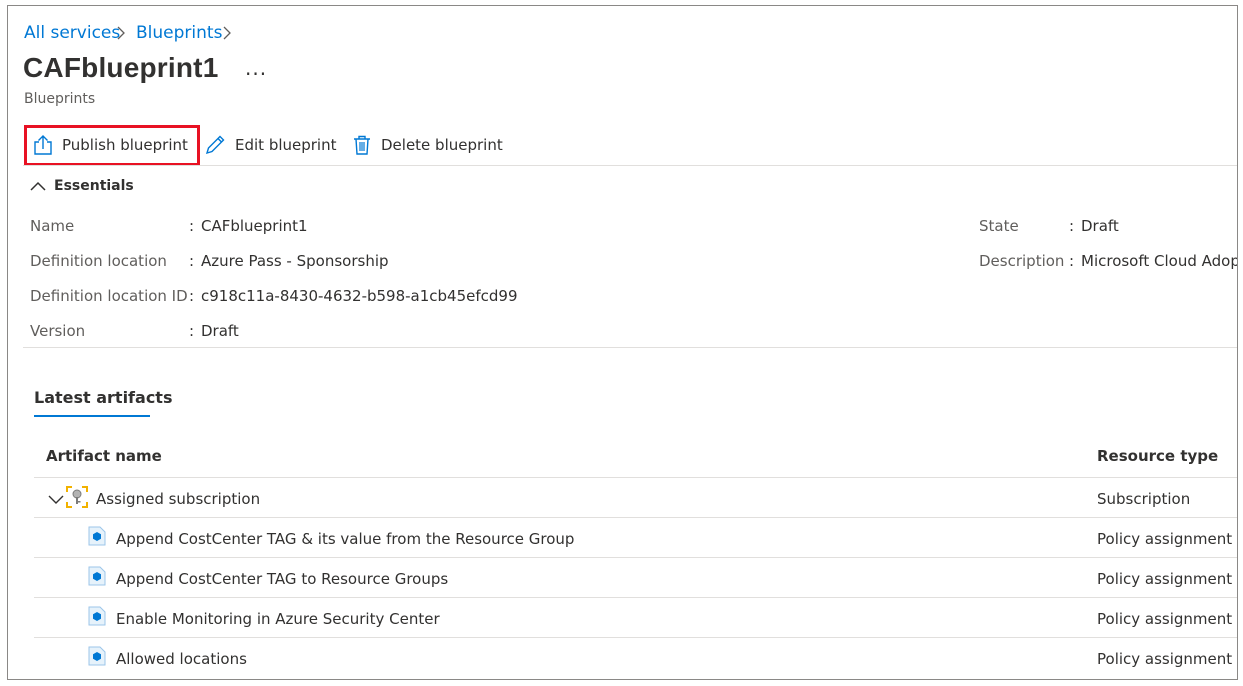 The image size is (1243, 686). What do you see at coordinates (104, 456) in the screenshot?
I see `column-header-artifact-name: Artifact name` at bounding box center [104, 456].